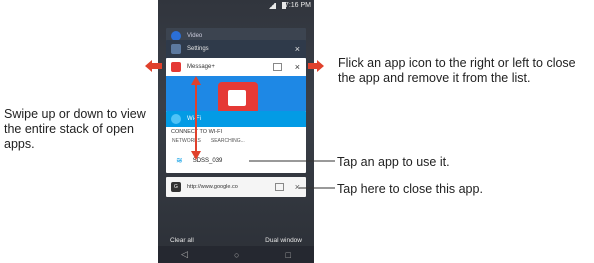 The height and width of the screenshot is (263, 594). Describe the element at coordinates (196, 118) in the screenshot. I see `vertical-double-arrow-icon` at that location.